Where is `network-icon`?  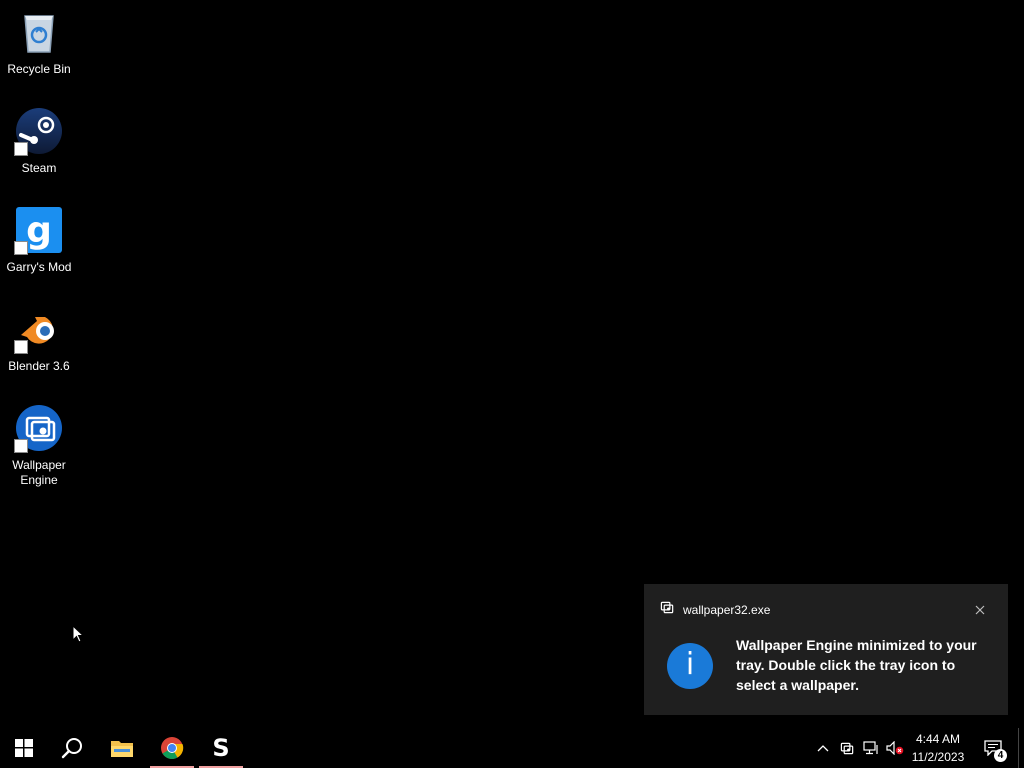
network-icon is located at coordinates (870, 748).